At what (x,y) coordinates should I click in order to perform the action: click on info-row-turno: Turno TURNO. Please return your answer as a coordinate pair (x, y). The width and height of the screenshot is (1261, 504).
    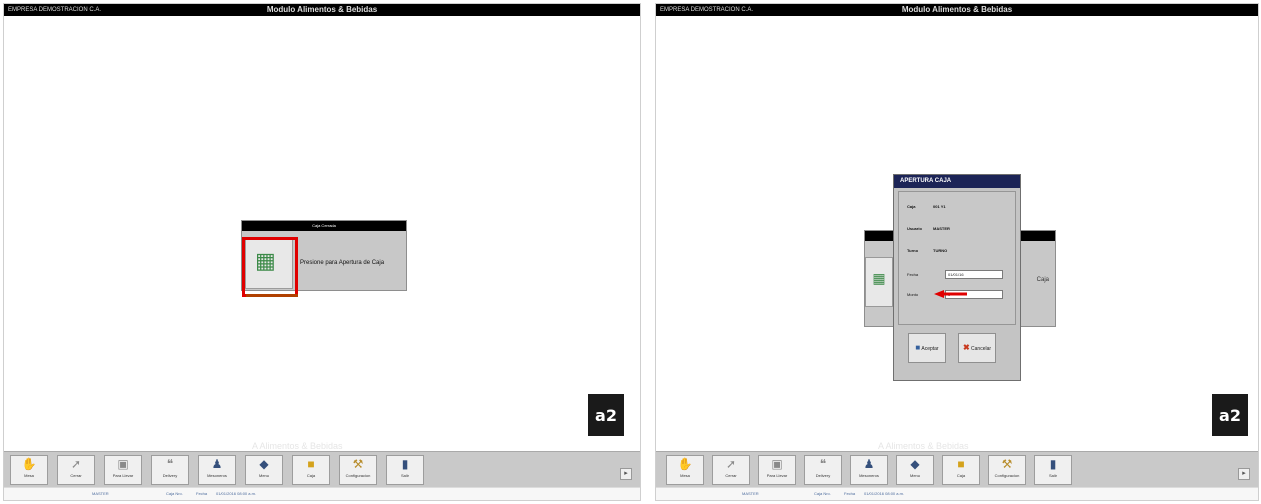
    Looking at the image, I should click on (927, 250).